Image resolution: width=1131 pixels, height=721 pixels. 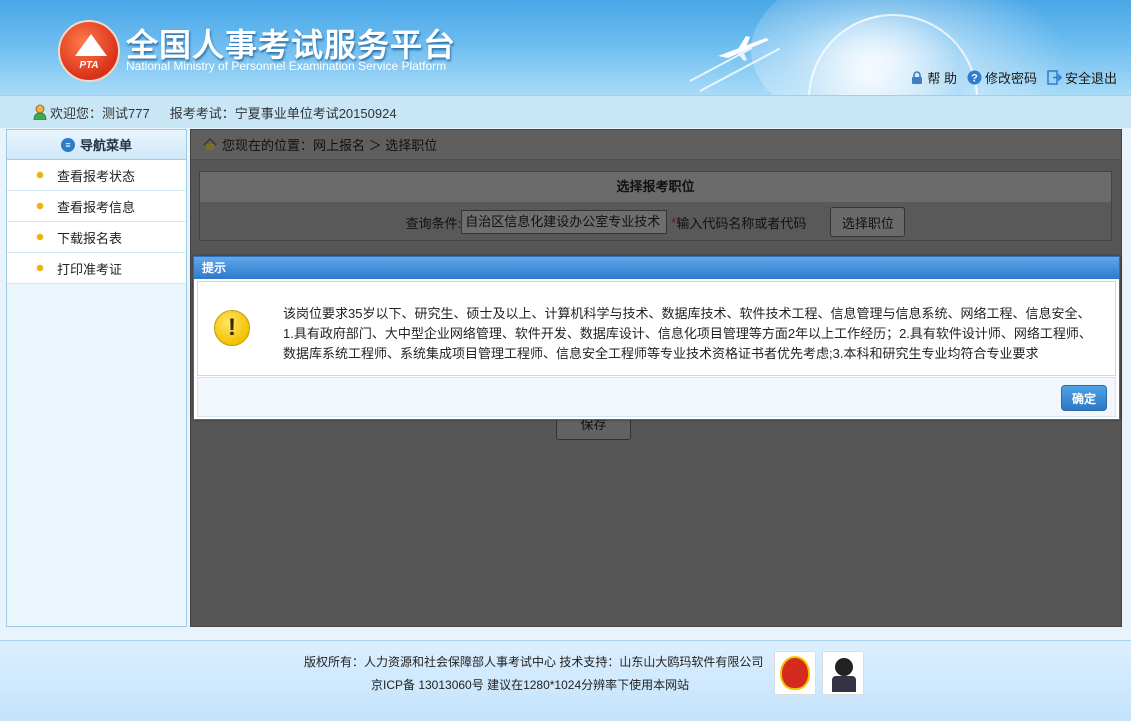 What do you see at coordinates (1090, 78) in the screenshot?
I see `logout-label: 安全退出` at bounding box center [1090, 78].